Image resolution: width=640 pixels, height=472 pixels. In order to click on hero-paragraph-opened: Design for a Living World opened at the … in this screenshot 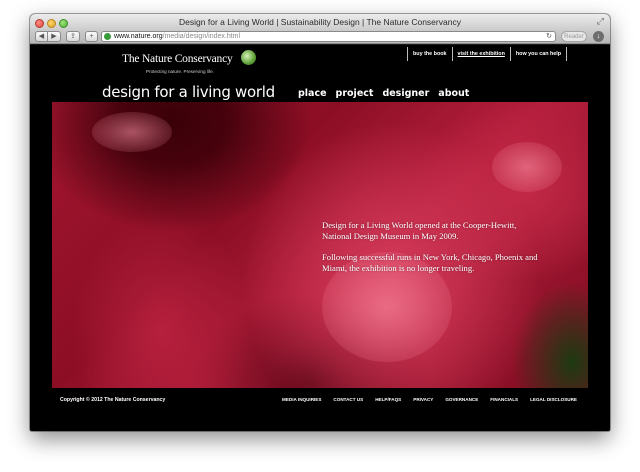, I will do `click(419, 230)`.